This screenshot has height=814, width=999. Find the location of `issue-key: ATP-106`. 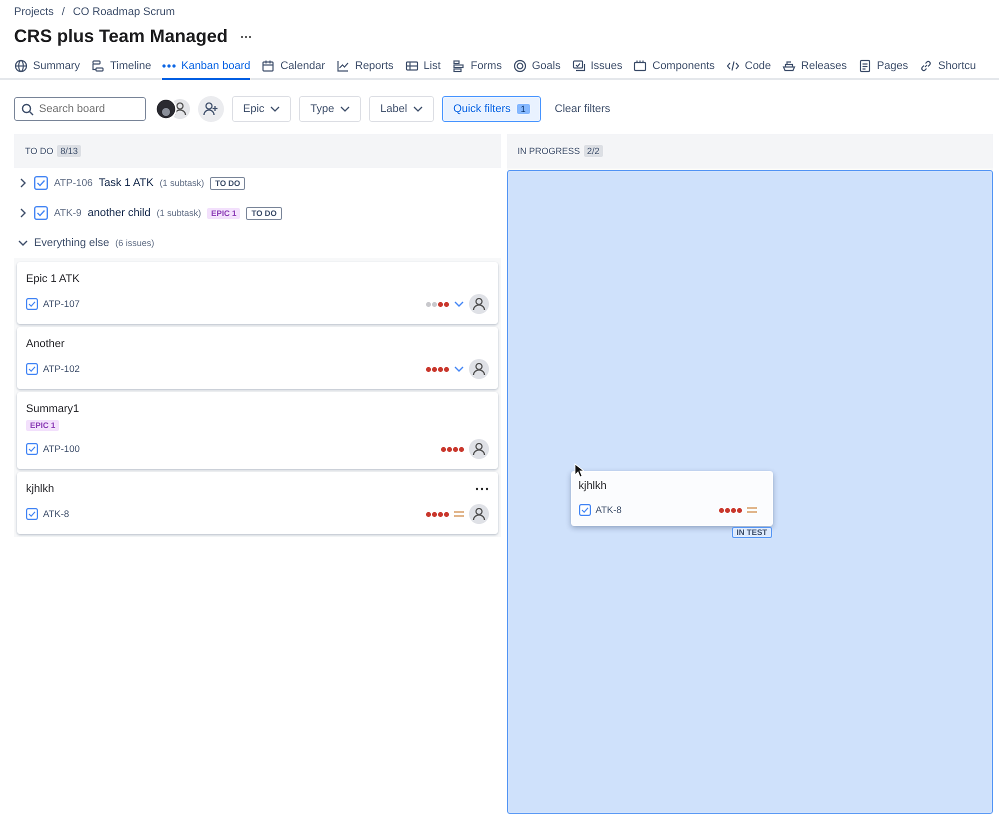

issue-key: ATP-106 is located at coordinates (73, 183).